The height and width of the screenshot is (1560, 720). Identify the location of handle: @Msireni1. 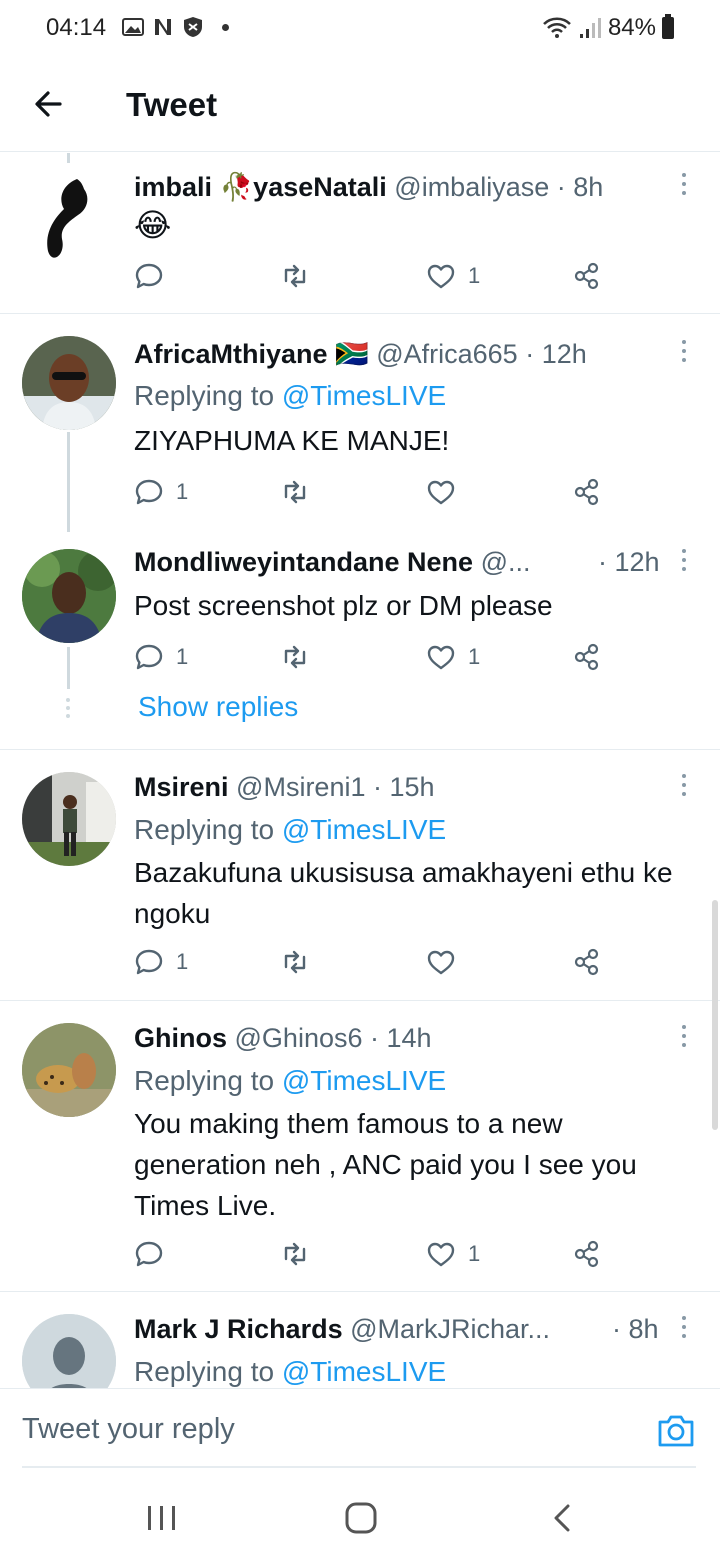
(300, 787).